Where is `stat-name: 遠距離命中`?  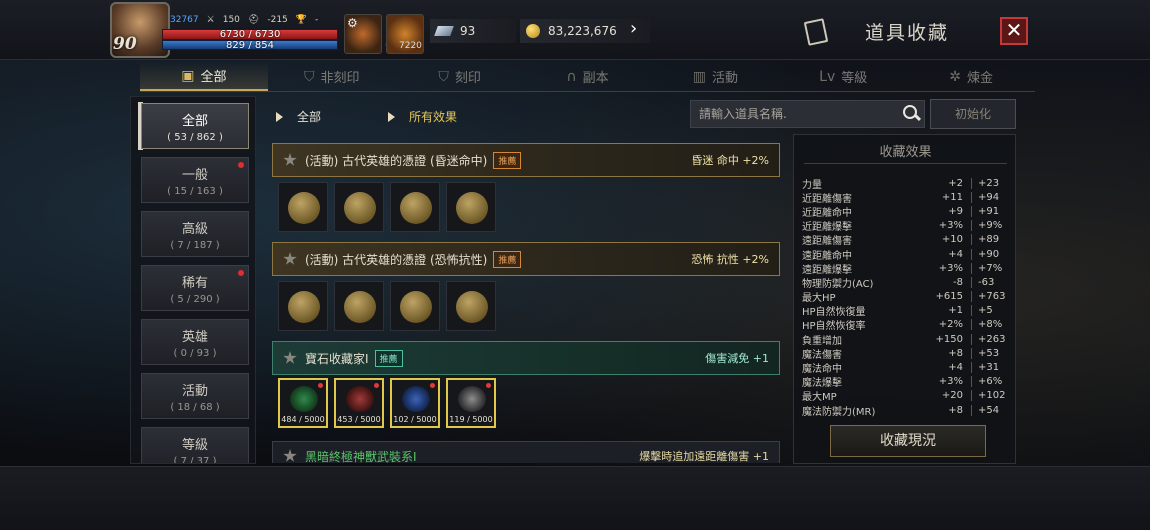 stat-name: 遠距離命中 is located at coordinates (827, 256).